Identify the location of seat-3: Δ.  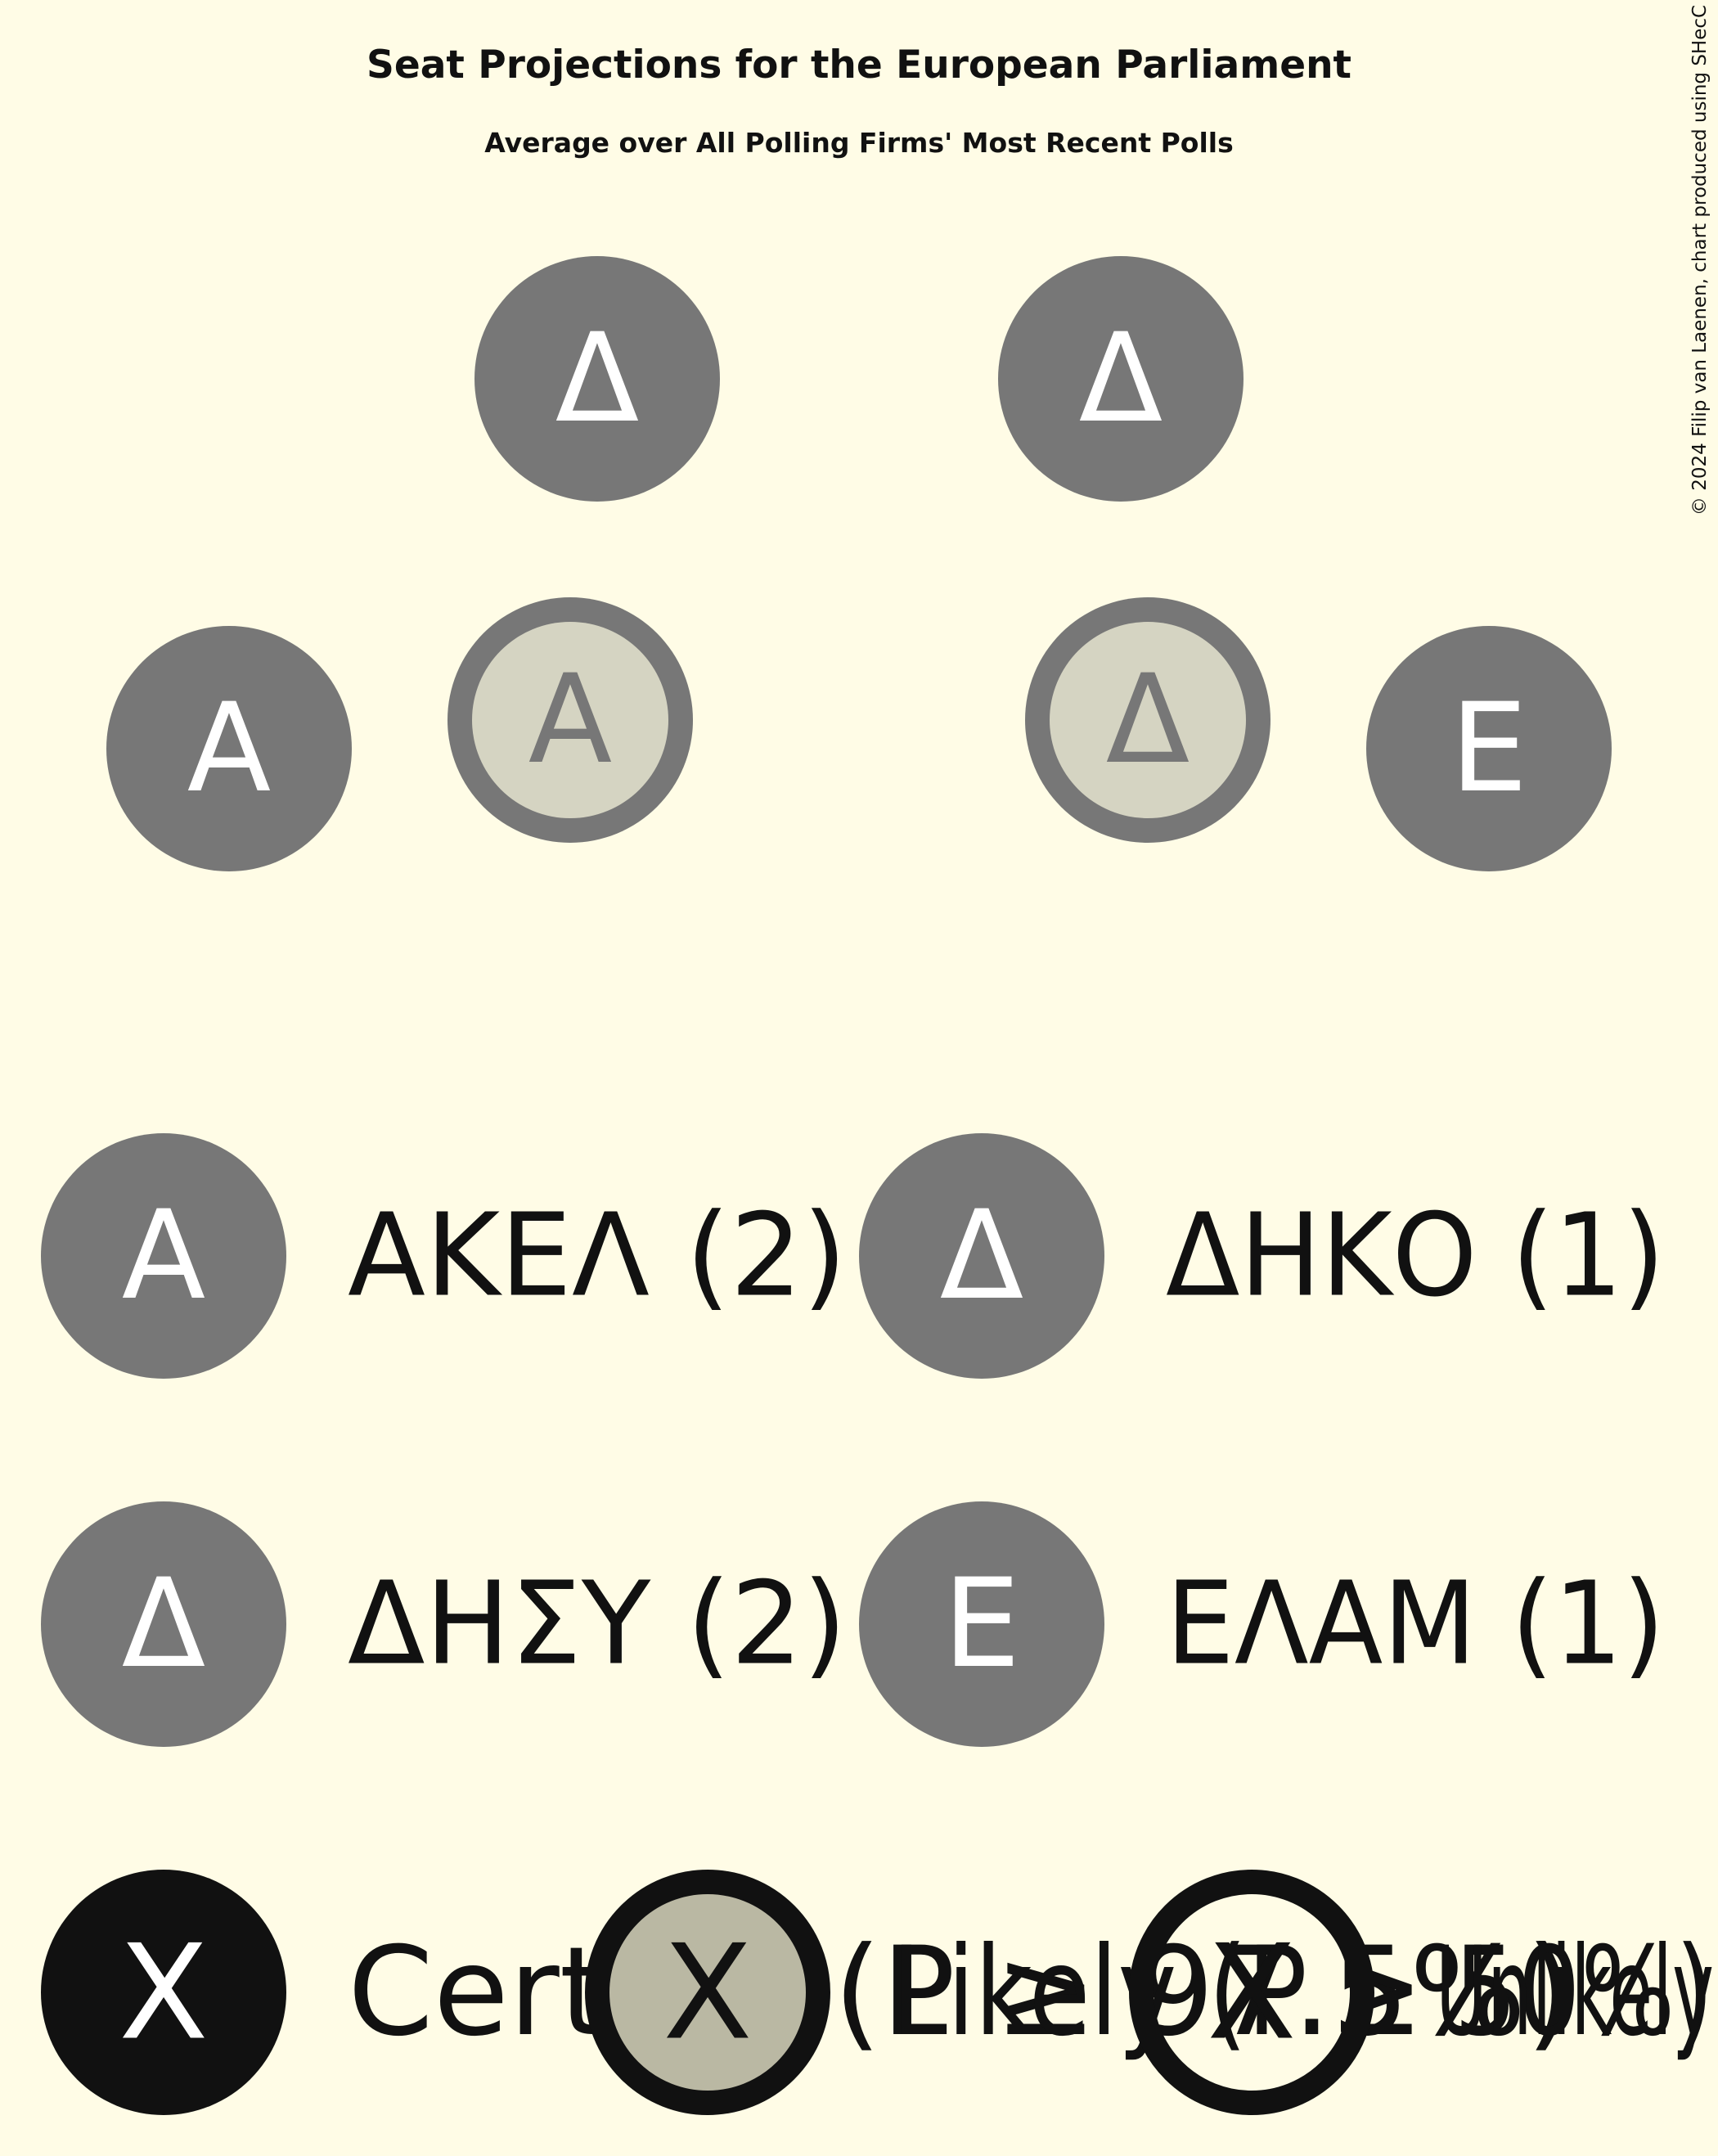
(597, 379).